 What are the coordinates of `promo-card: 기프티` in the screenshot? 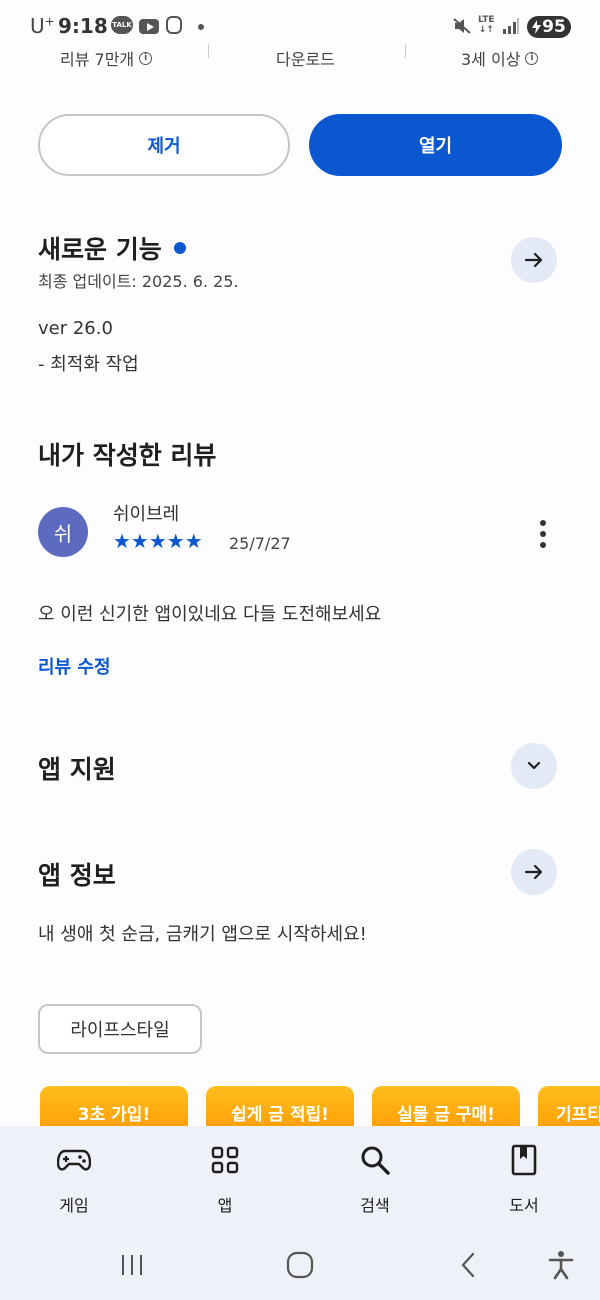 It's located at (569, 1106).